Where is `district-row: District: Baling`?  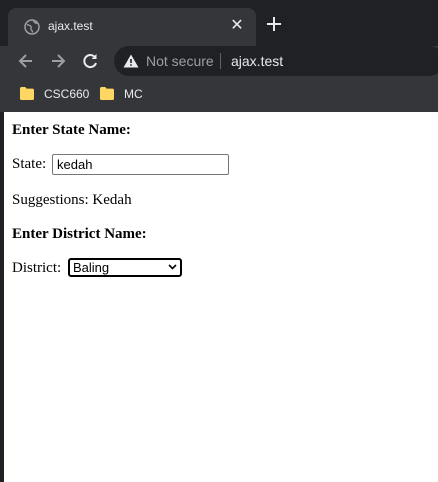
district-row: District: Baling is located at coordinates (102, 269).